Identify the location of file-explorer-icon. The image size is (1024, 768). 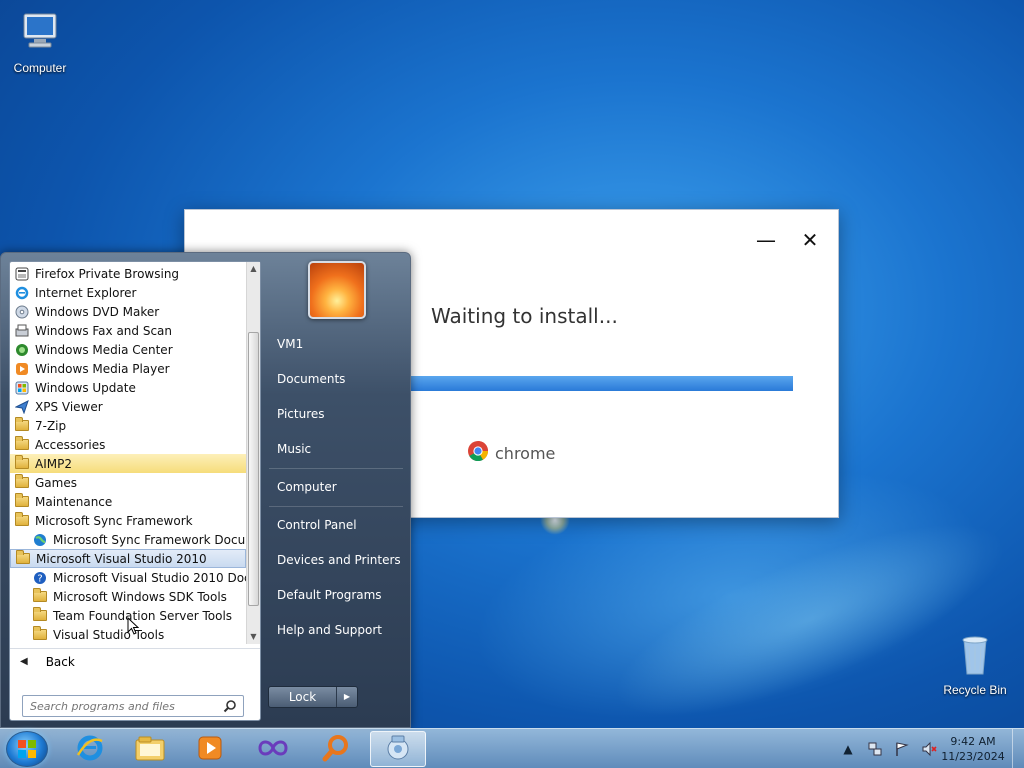
(150, 749).